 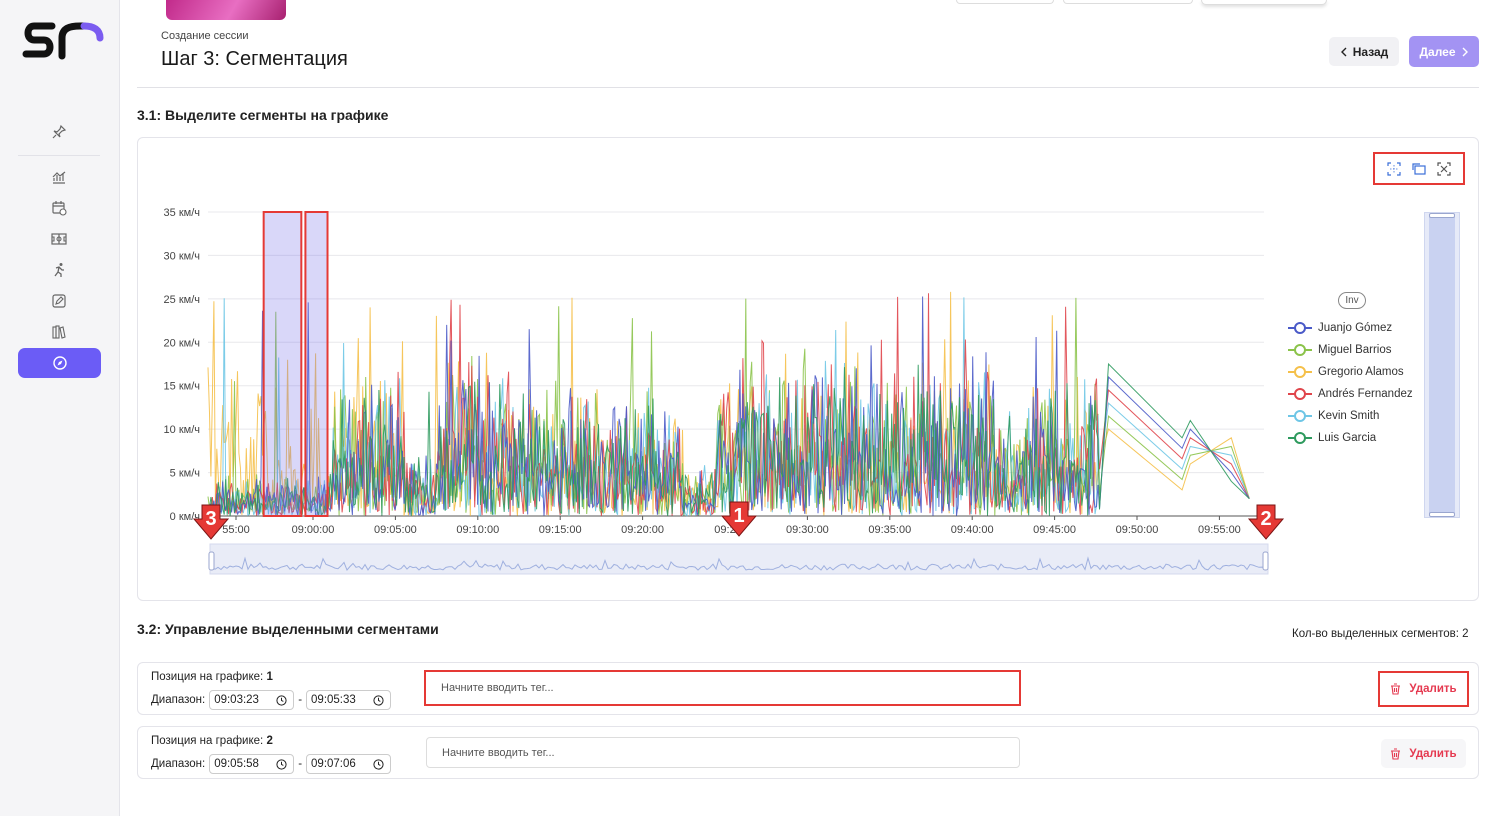 I want to click on x-tick-label: 09:10:00, so click(x=477, y=530).